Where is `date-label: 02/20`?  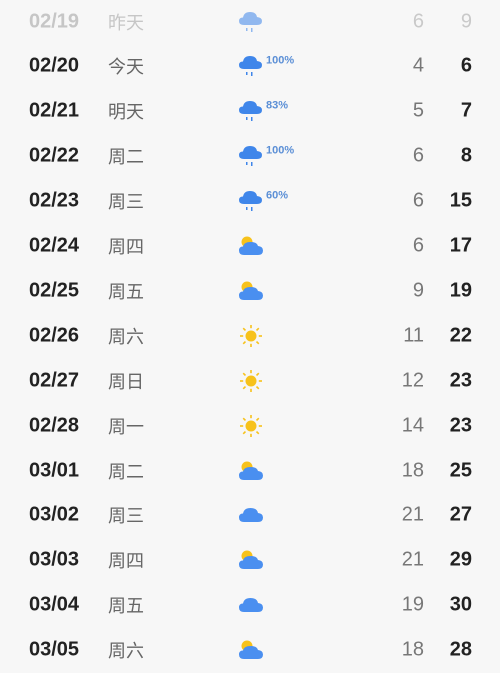 date-label: 02/20 is located at coordinates (54, 65).